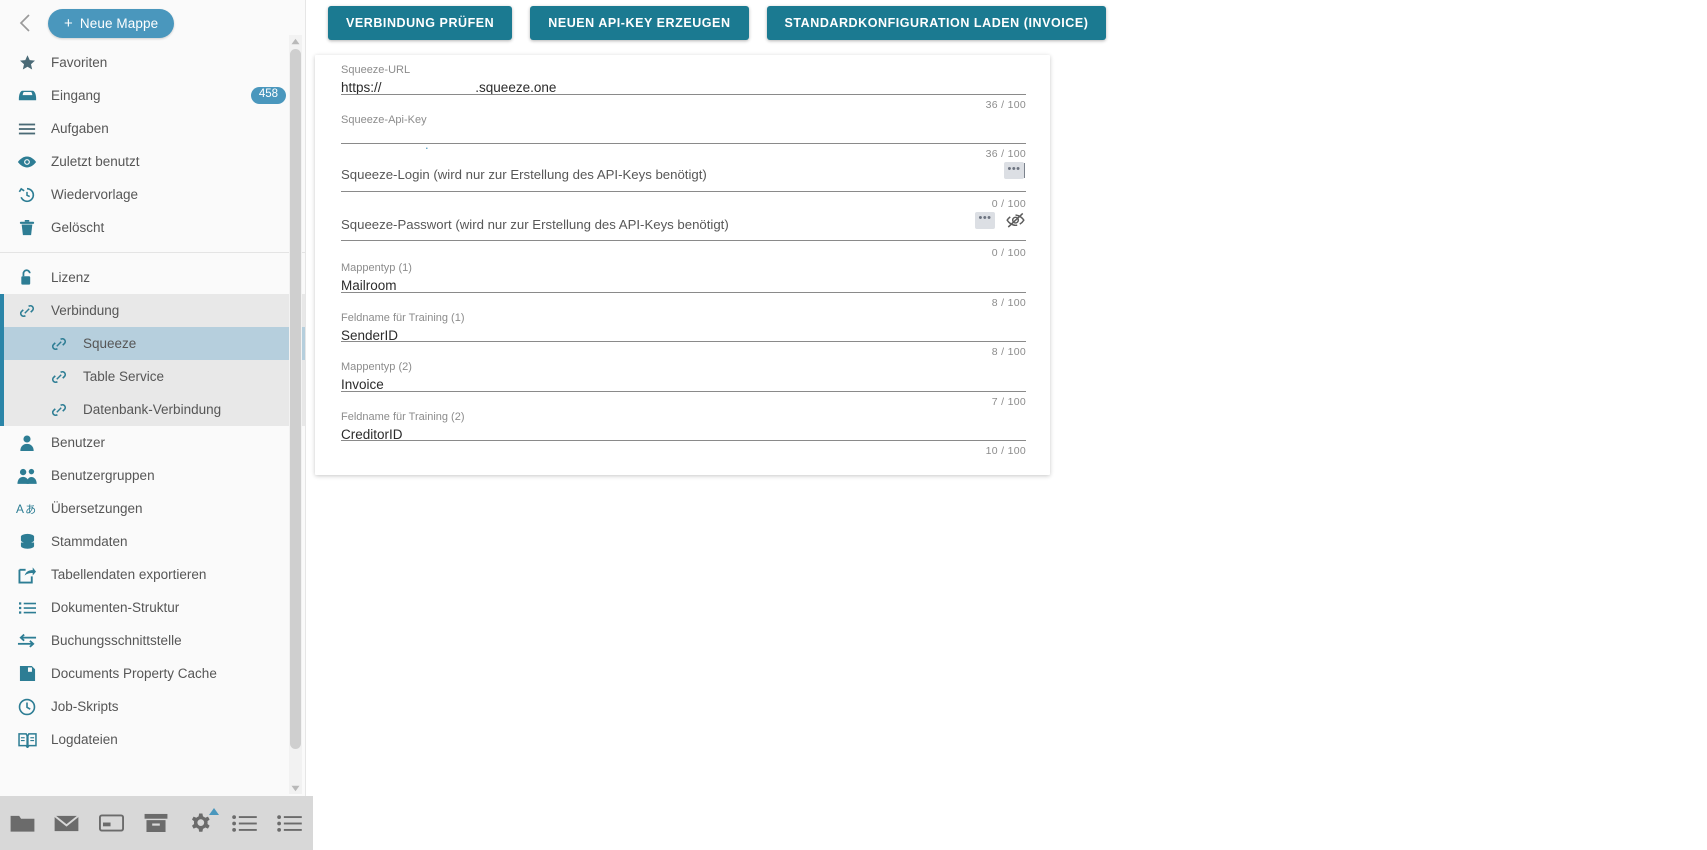  Describe the element at coordinates (152, 194) in the screenshot. I see `sidebar-item-wiedervorlage: Wiedervorlage` at that location.